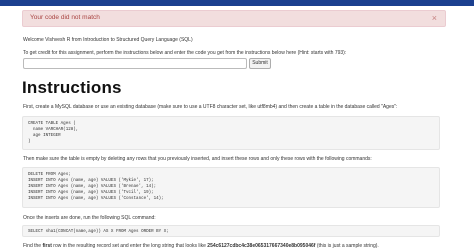  Describe the element at coordinates (47, 246) in the screenshot. I see `find-first-emphasis: first` at that location.